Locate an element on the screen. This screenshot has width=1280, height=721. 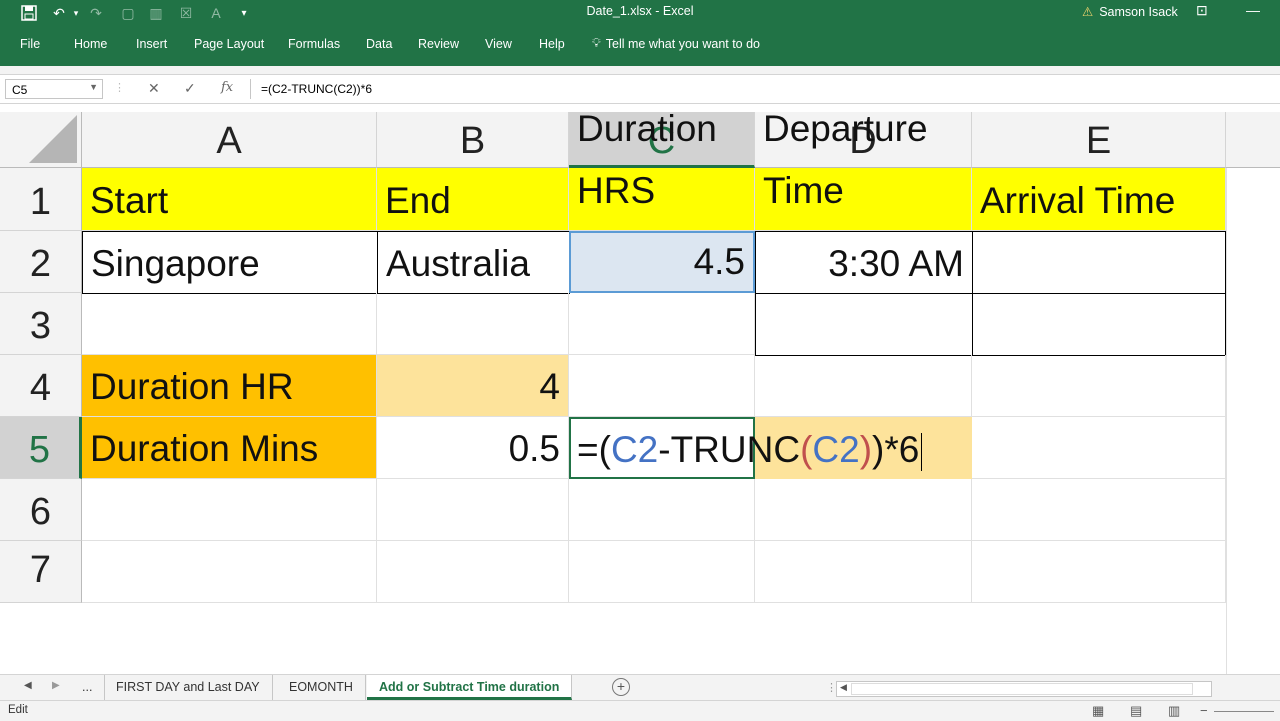
enter-check-icon: ✓ is located at coordinates (190, 88).